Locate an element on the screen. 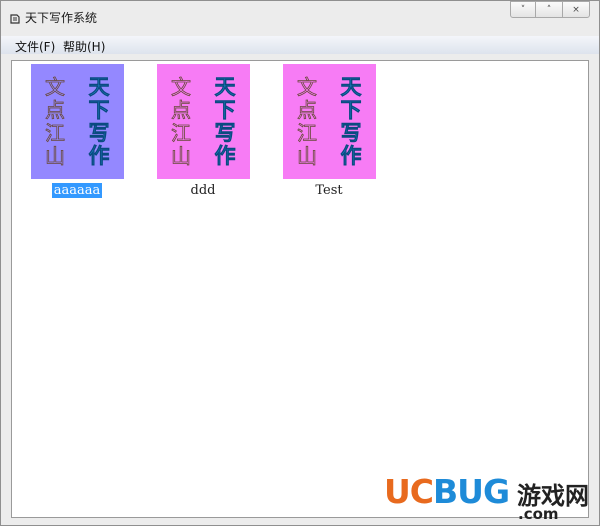  menu-file: 文件(F) is located at coordinates (35, 46).